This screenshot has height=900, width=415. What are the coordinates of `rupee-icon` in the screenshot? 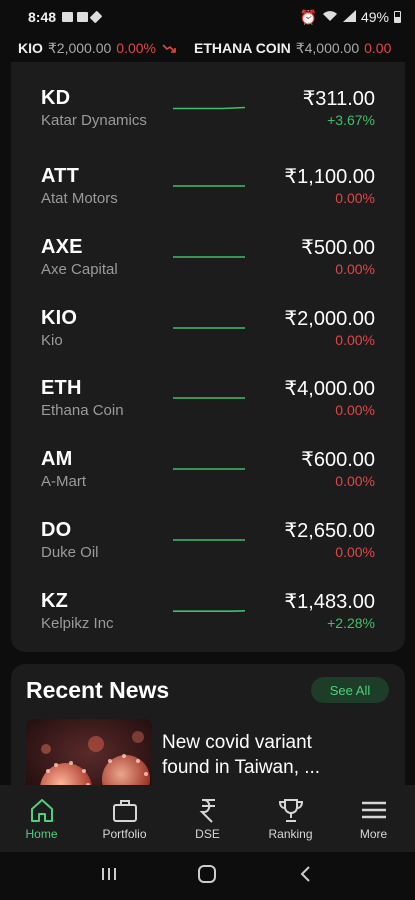 It's located at (207, 811).